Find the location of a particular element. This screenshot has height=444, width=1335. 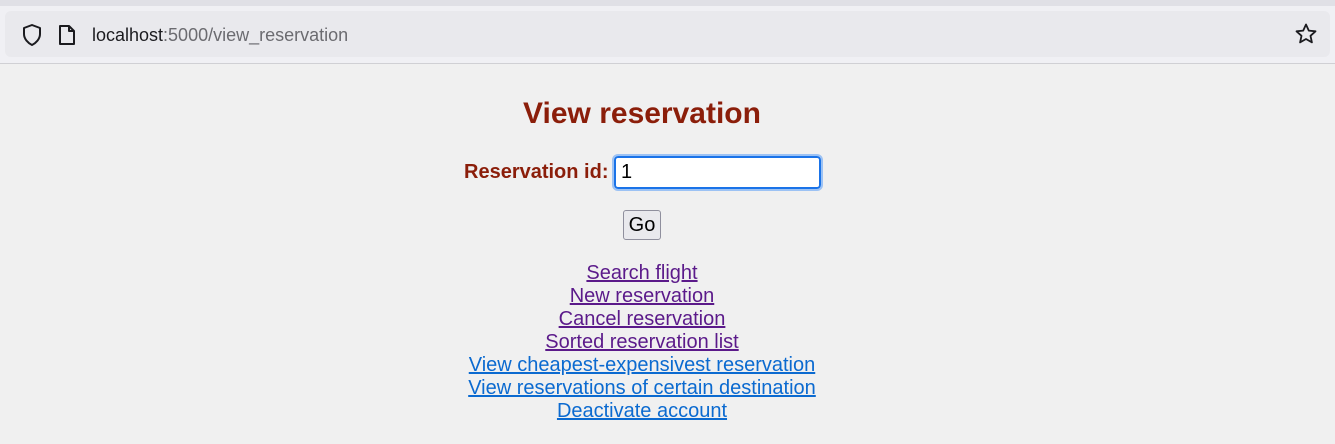

cancel-reservation-link: Cancel reservation is located at coordinates (642, 319).